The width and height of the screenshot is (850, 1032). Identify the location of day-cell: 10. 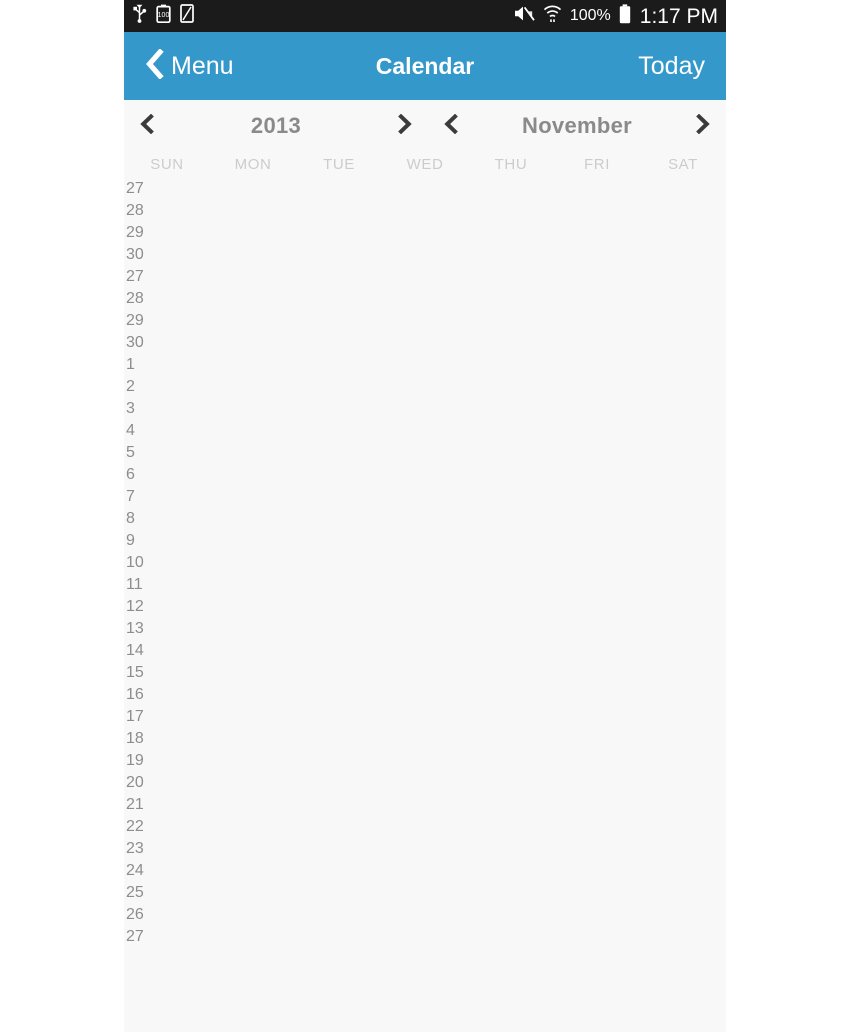
(144, 563).